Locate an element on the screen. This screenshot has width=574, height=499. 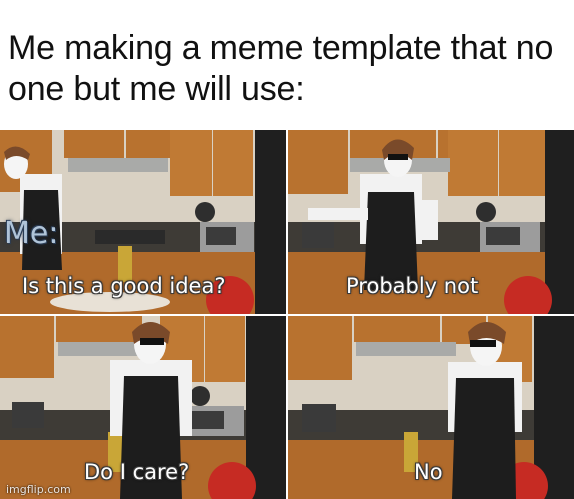
me-label: Me: is located at coordinates (31, 233).